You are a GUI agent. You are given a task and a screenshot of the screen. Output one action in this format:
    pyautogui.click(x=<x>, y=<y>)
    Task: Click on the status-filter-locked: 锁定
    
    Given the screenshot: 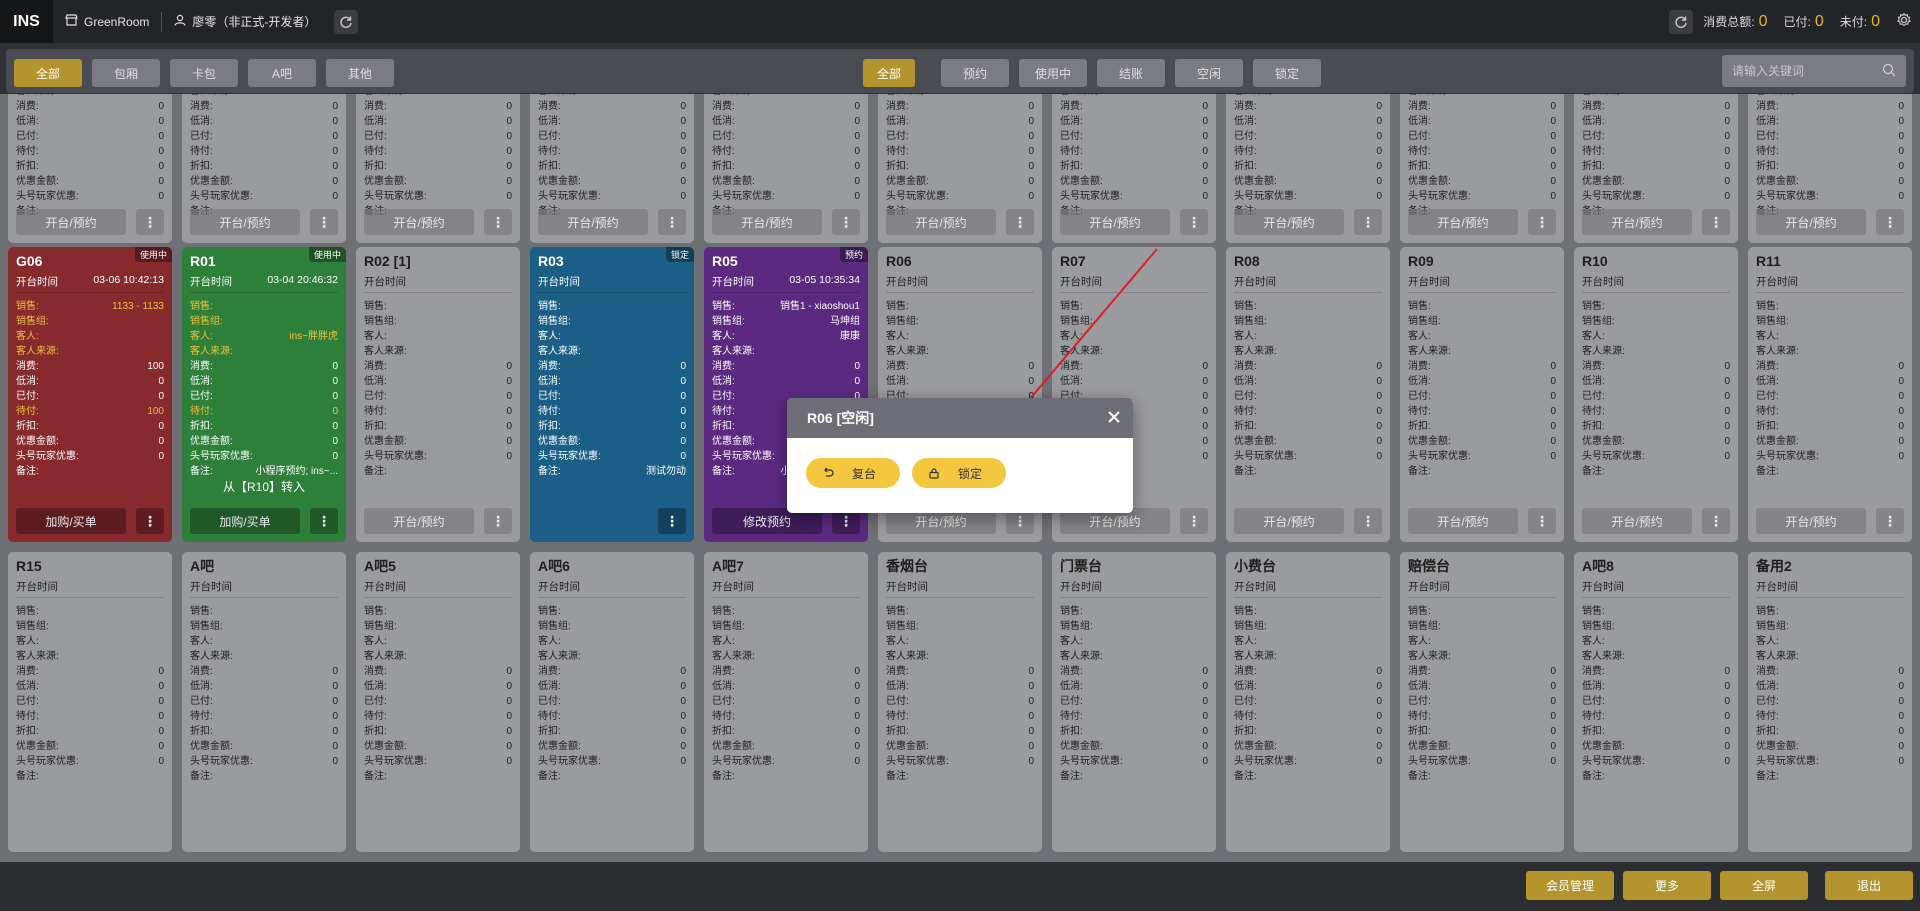 What is the action you would take?
    pyautogui.click(x=1287, y=73)
    